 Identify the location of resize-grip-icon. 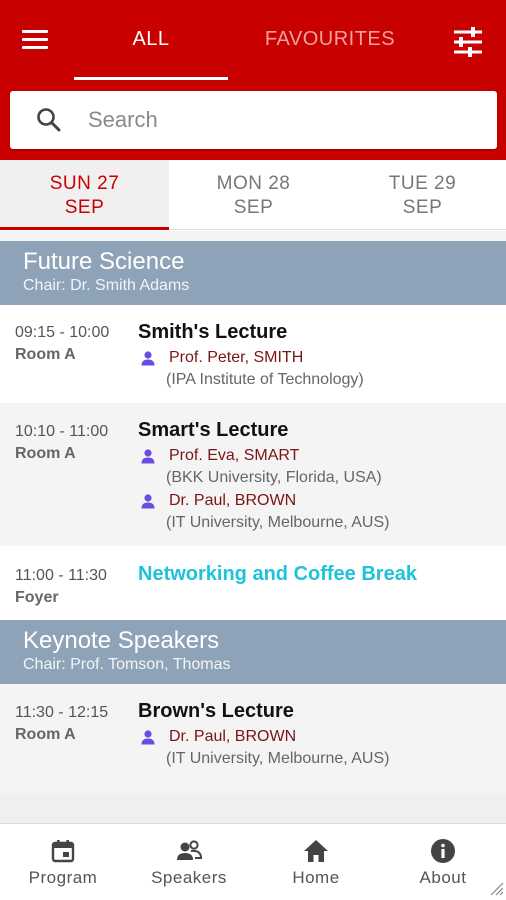
(496, 888).